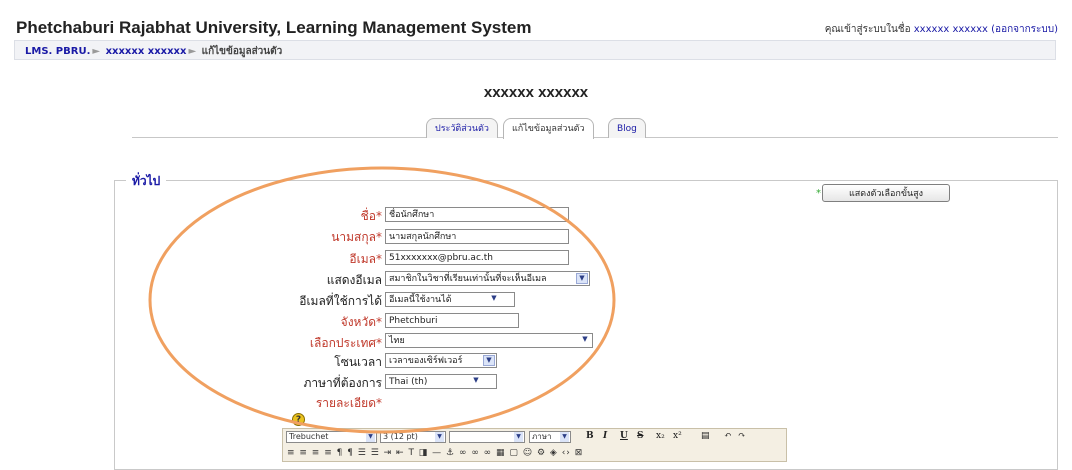  I want to click on bold-button: B, so click(590, 436).